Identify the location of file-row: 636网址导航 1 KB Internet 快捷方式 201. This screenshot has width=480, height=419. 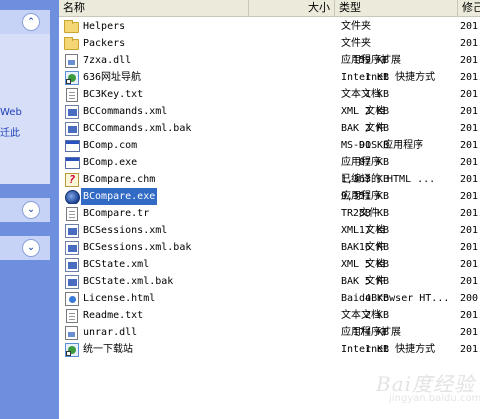
(269, 77).